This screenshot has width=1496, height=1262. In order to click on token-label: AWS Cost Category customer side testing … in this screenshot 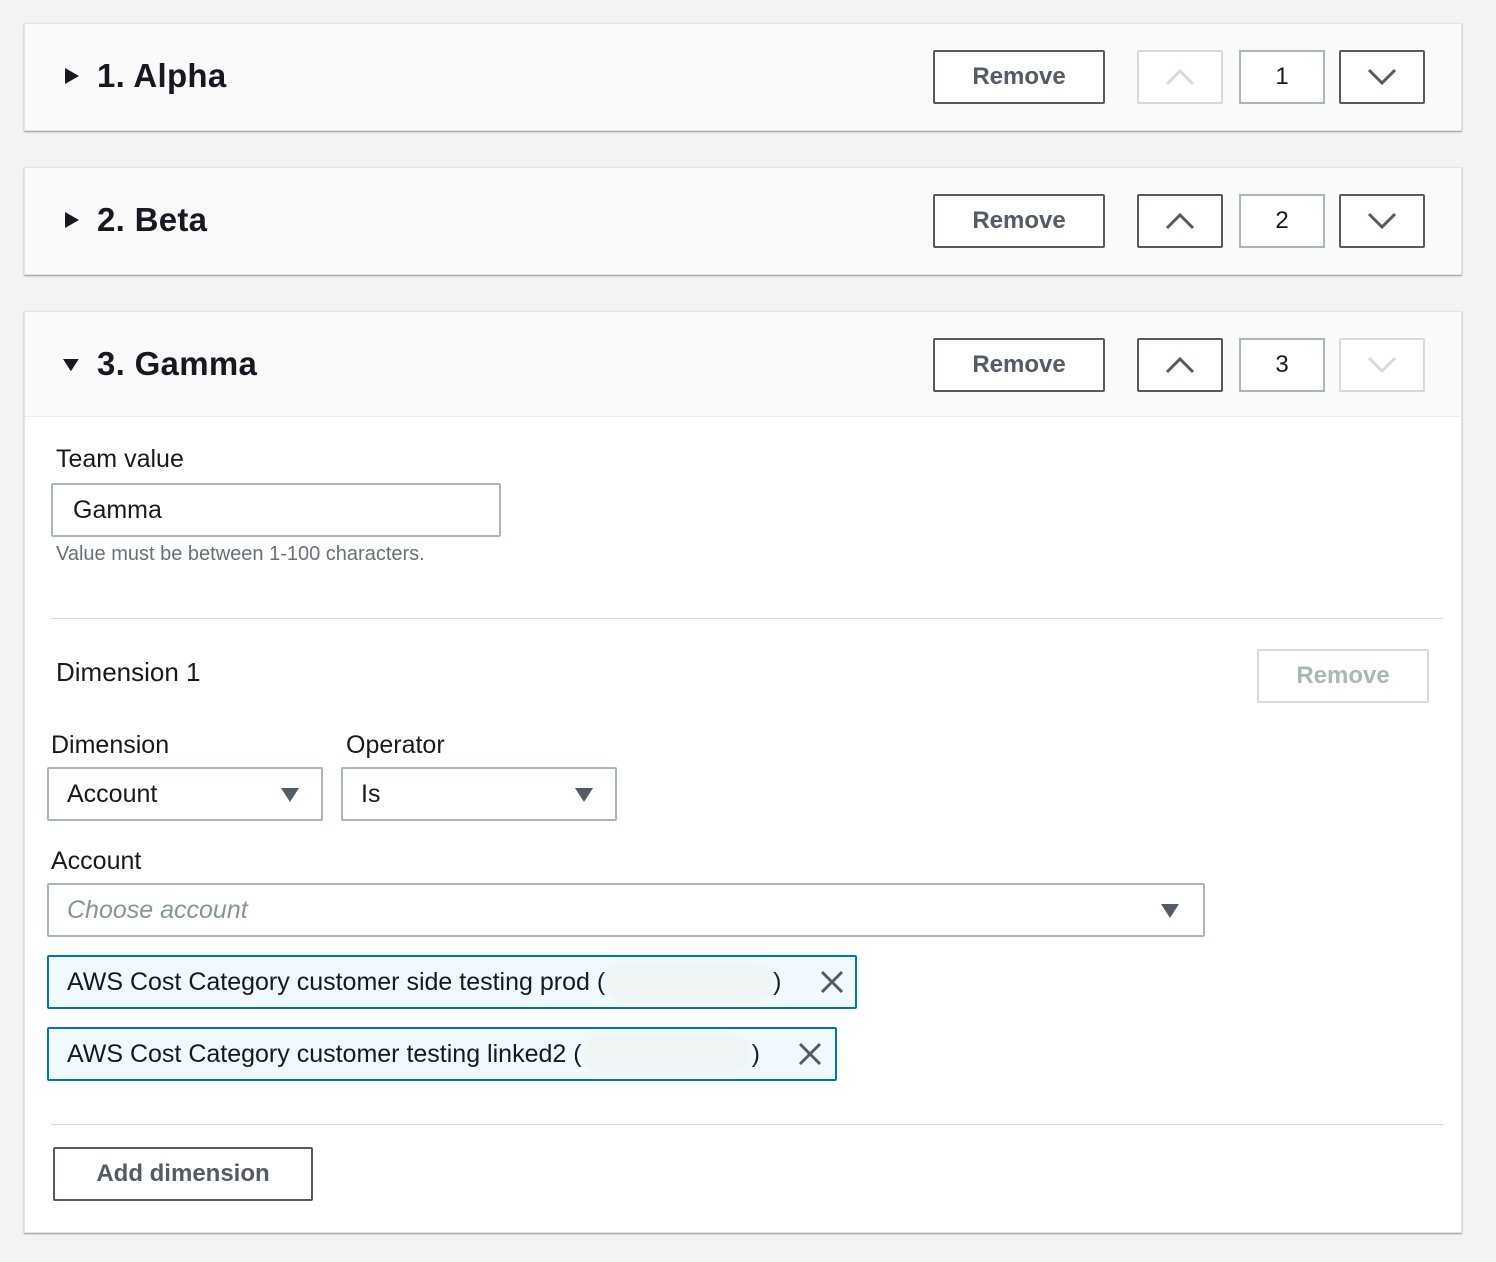, I will do `click(336, 981)`.